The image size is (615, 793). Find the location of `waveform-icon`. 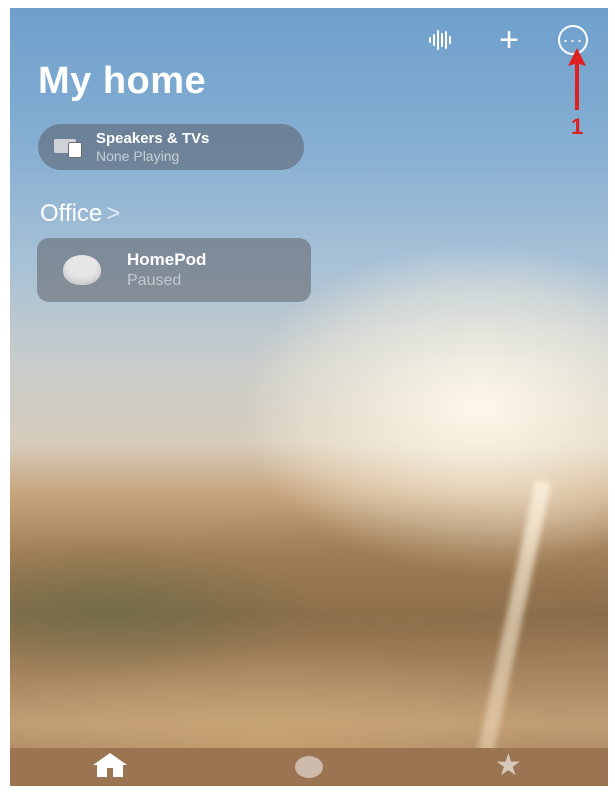

waveform-icon is located at coordinates (441, 40).